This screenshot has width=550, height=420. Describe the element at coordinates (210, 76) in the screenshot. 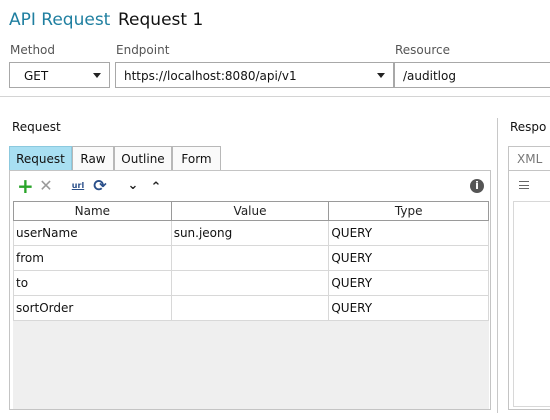

I see `endpoint-value: https://localhost:8080/api/v1` at that location.